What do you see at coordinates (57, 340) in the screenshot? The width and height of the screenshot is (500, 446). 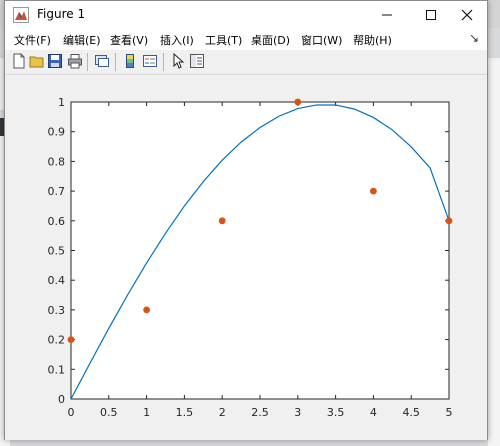 I see `y-tick-label: 0.2` at bounding box center [57, 340].